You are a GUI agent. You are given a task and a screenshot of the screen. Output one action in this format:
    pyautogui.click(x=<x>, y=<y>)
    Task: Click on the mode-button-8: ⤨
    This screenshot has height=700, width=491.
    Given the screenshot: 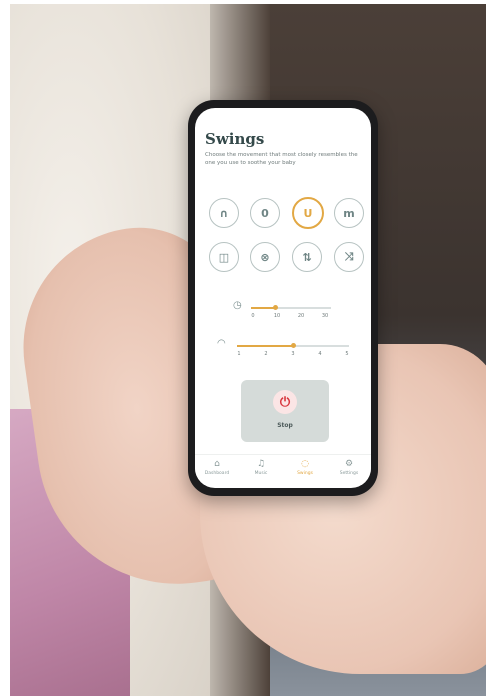 What is the action you would take?
    pyautogui.click(x=349, y=257)
    